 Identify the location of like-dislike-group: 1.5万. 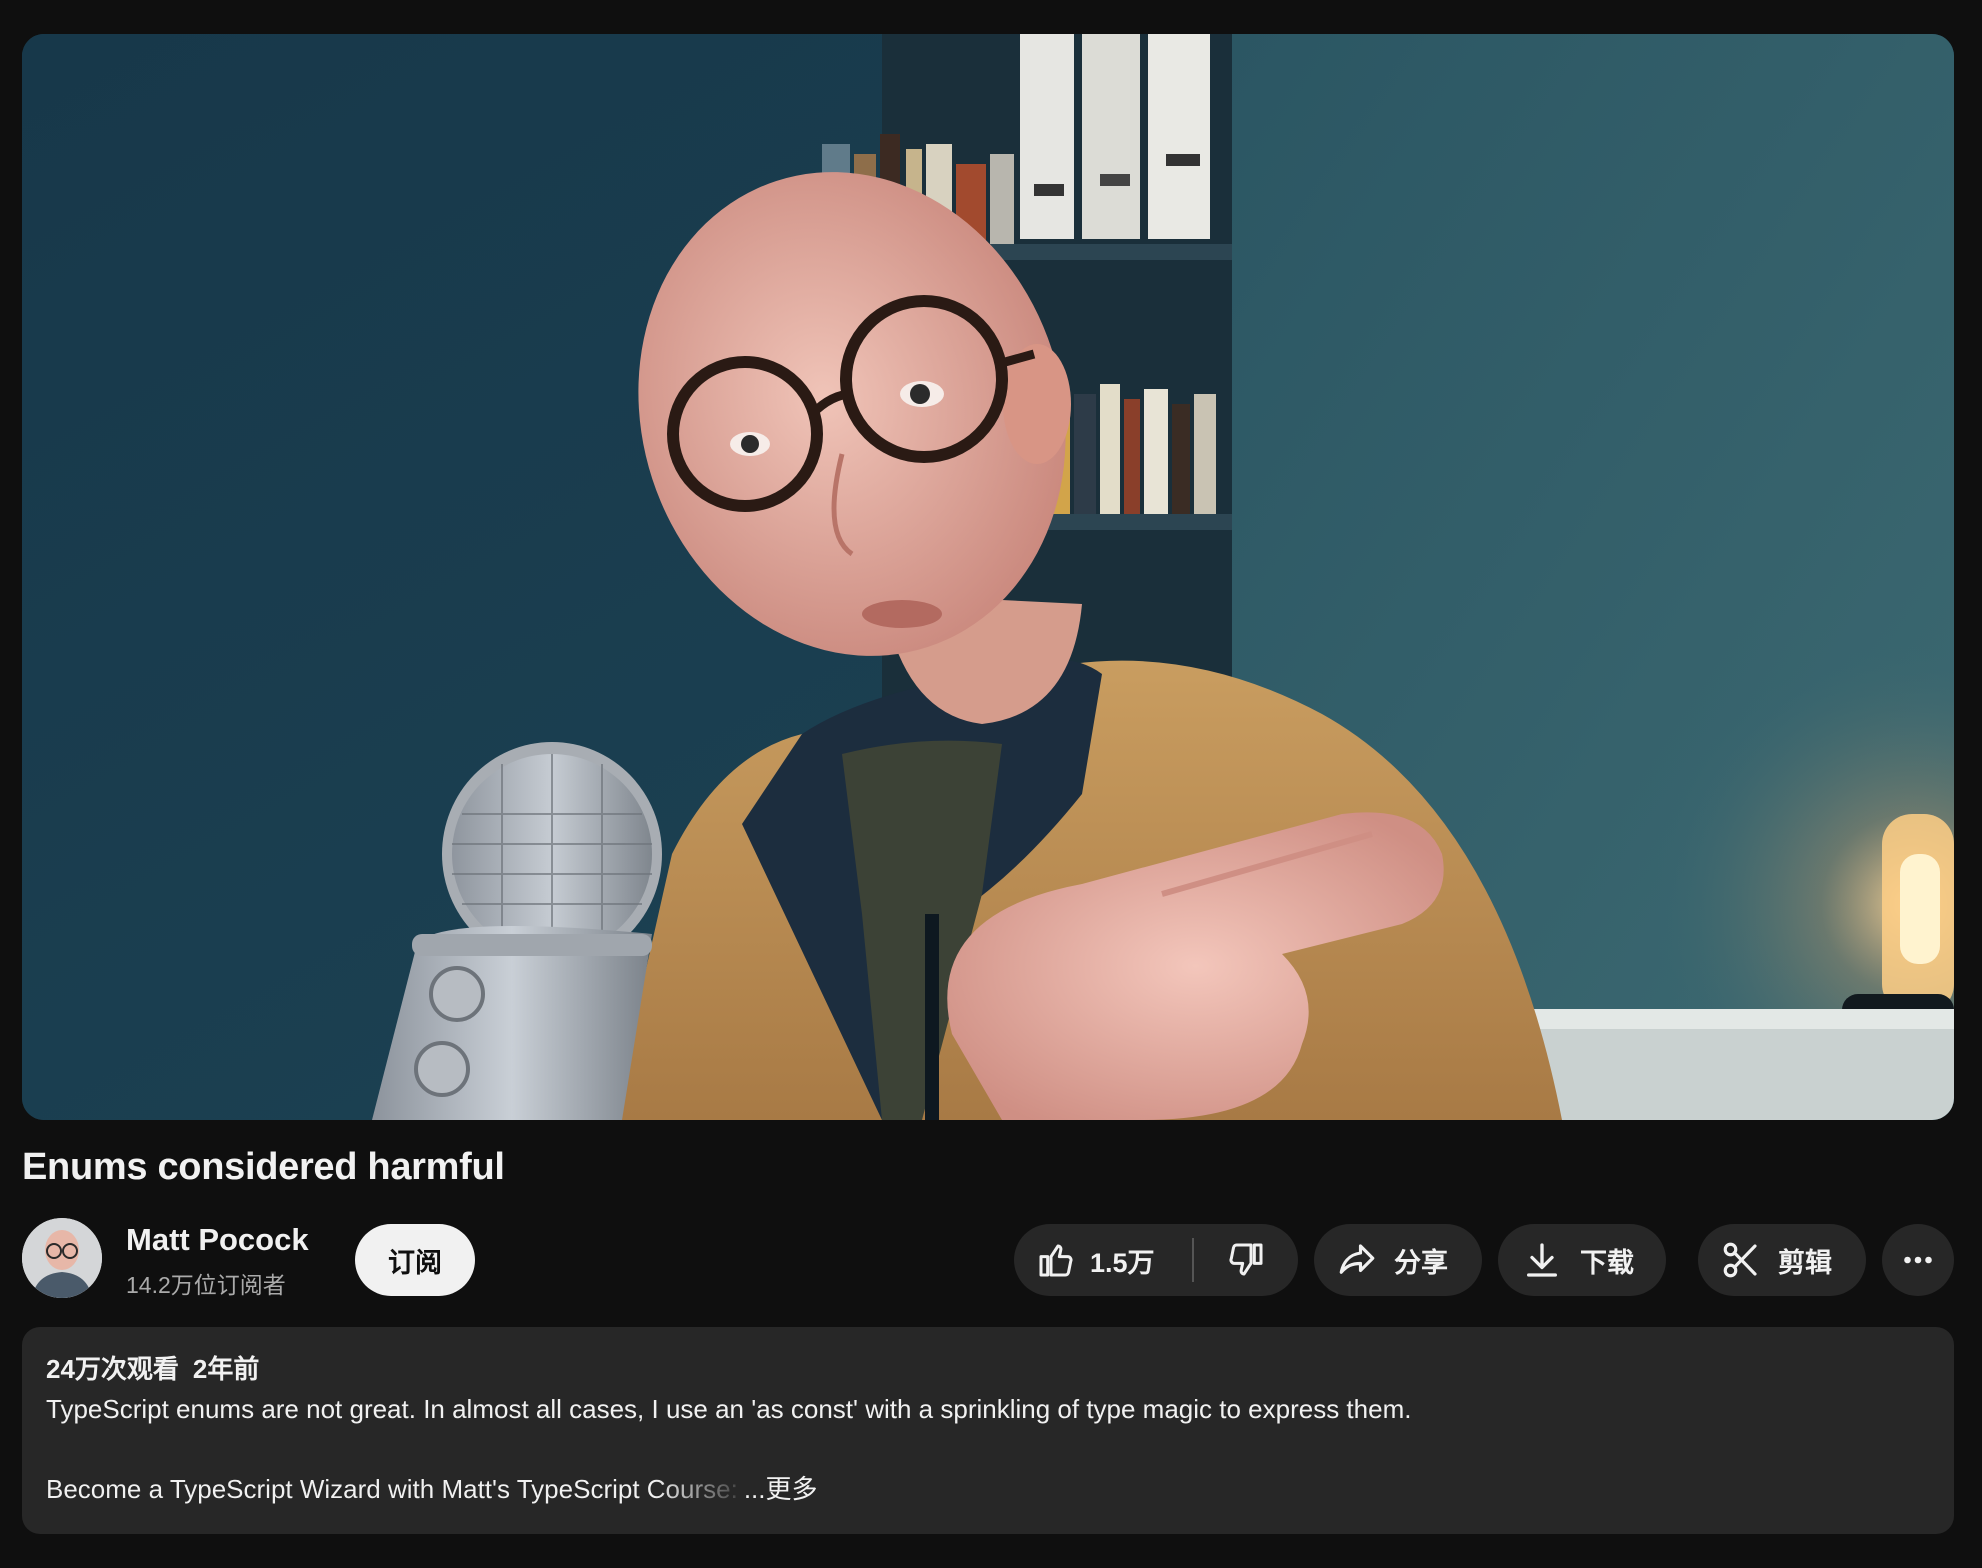
(1156, 1260).